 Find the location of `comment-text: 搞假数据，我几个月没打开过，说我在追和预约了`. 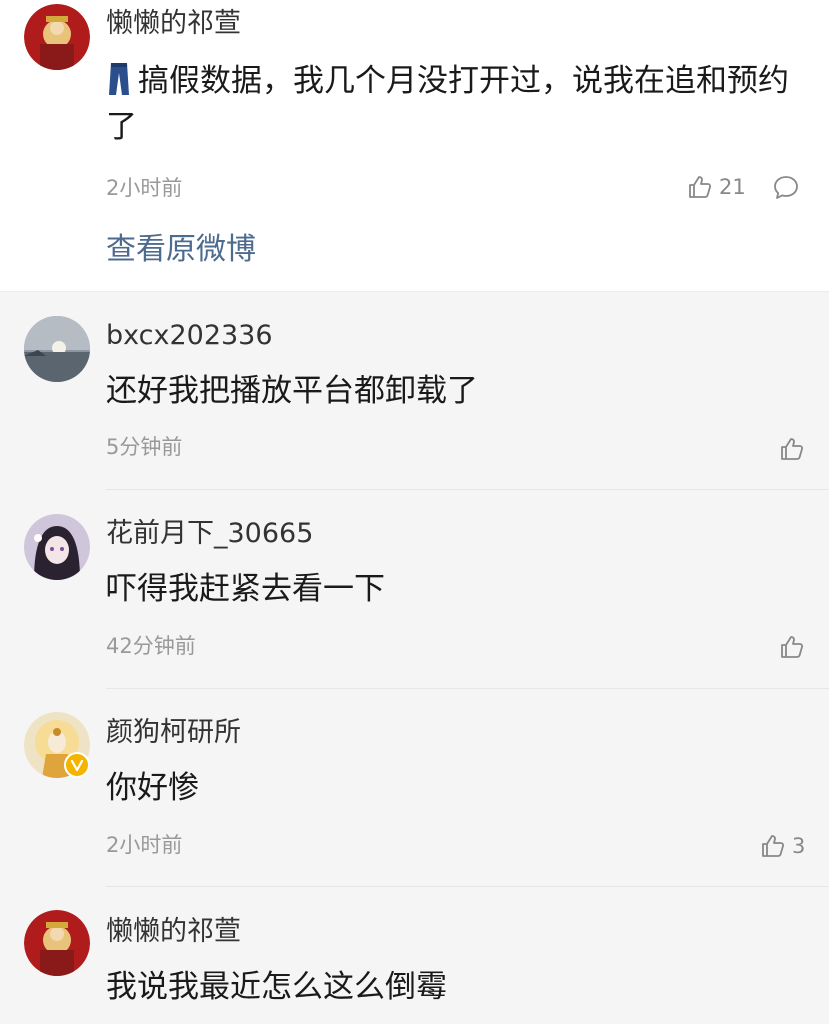

comment-text: 搞假数据，我几个月没打开过，说我在追和预约了 is located at coordinates (456, 104).